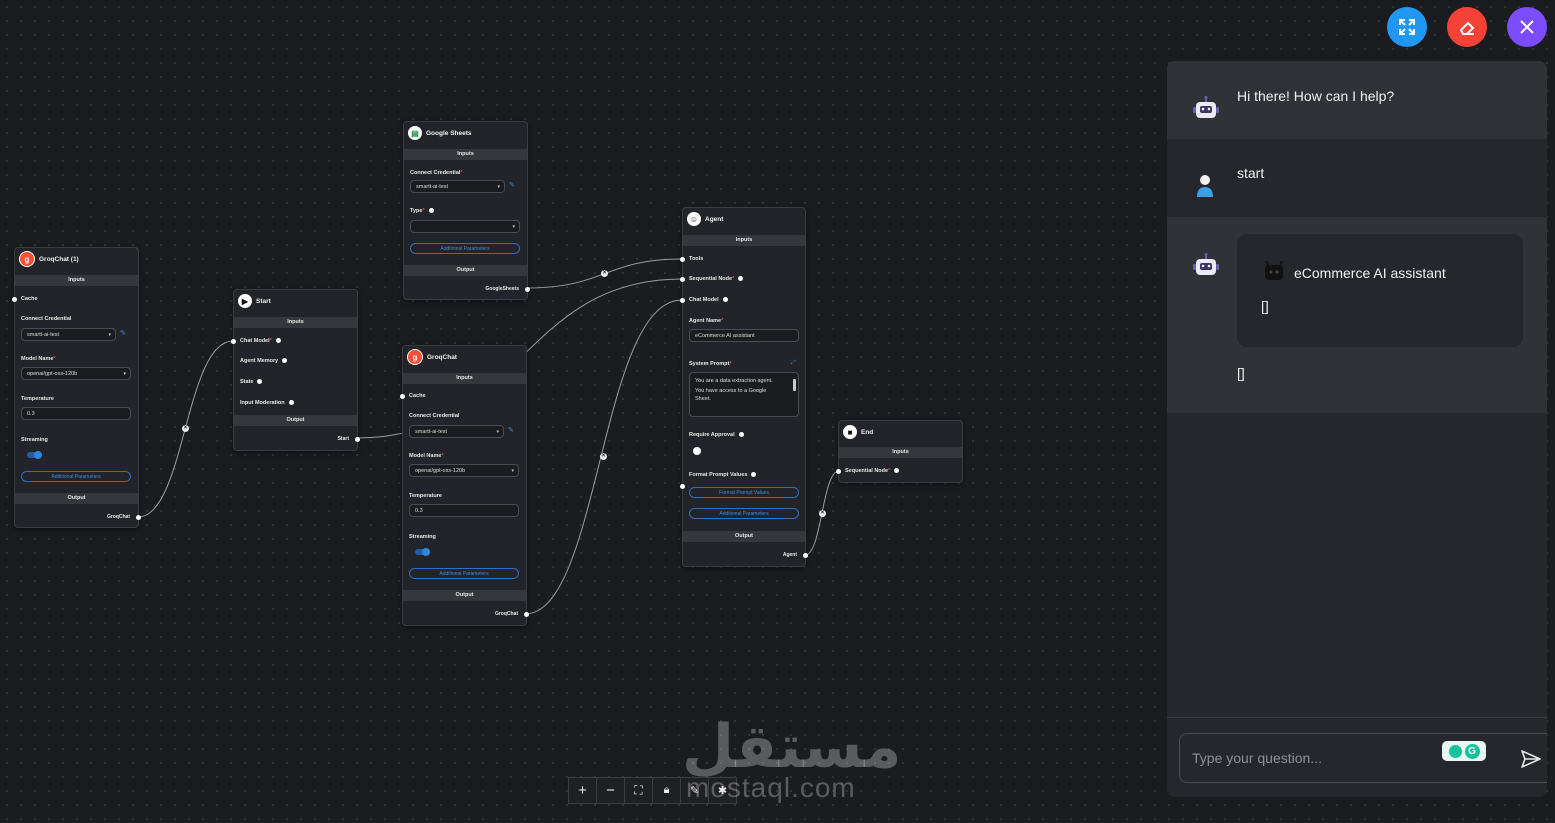 This screenshot has height=823, width=1555. I want to click on type-label: Type*, so click(422, 211).